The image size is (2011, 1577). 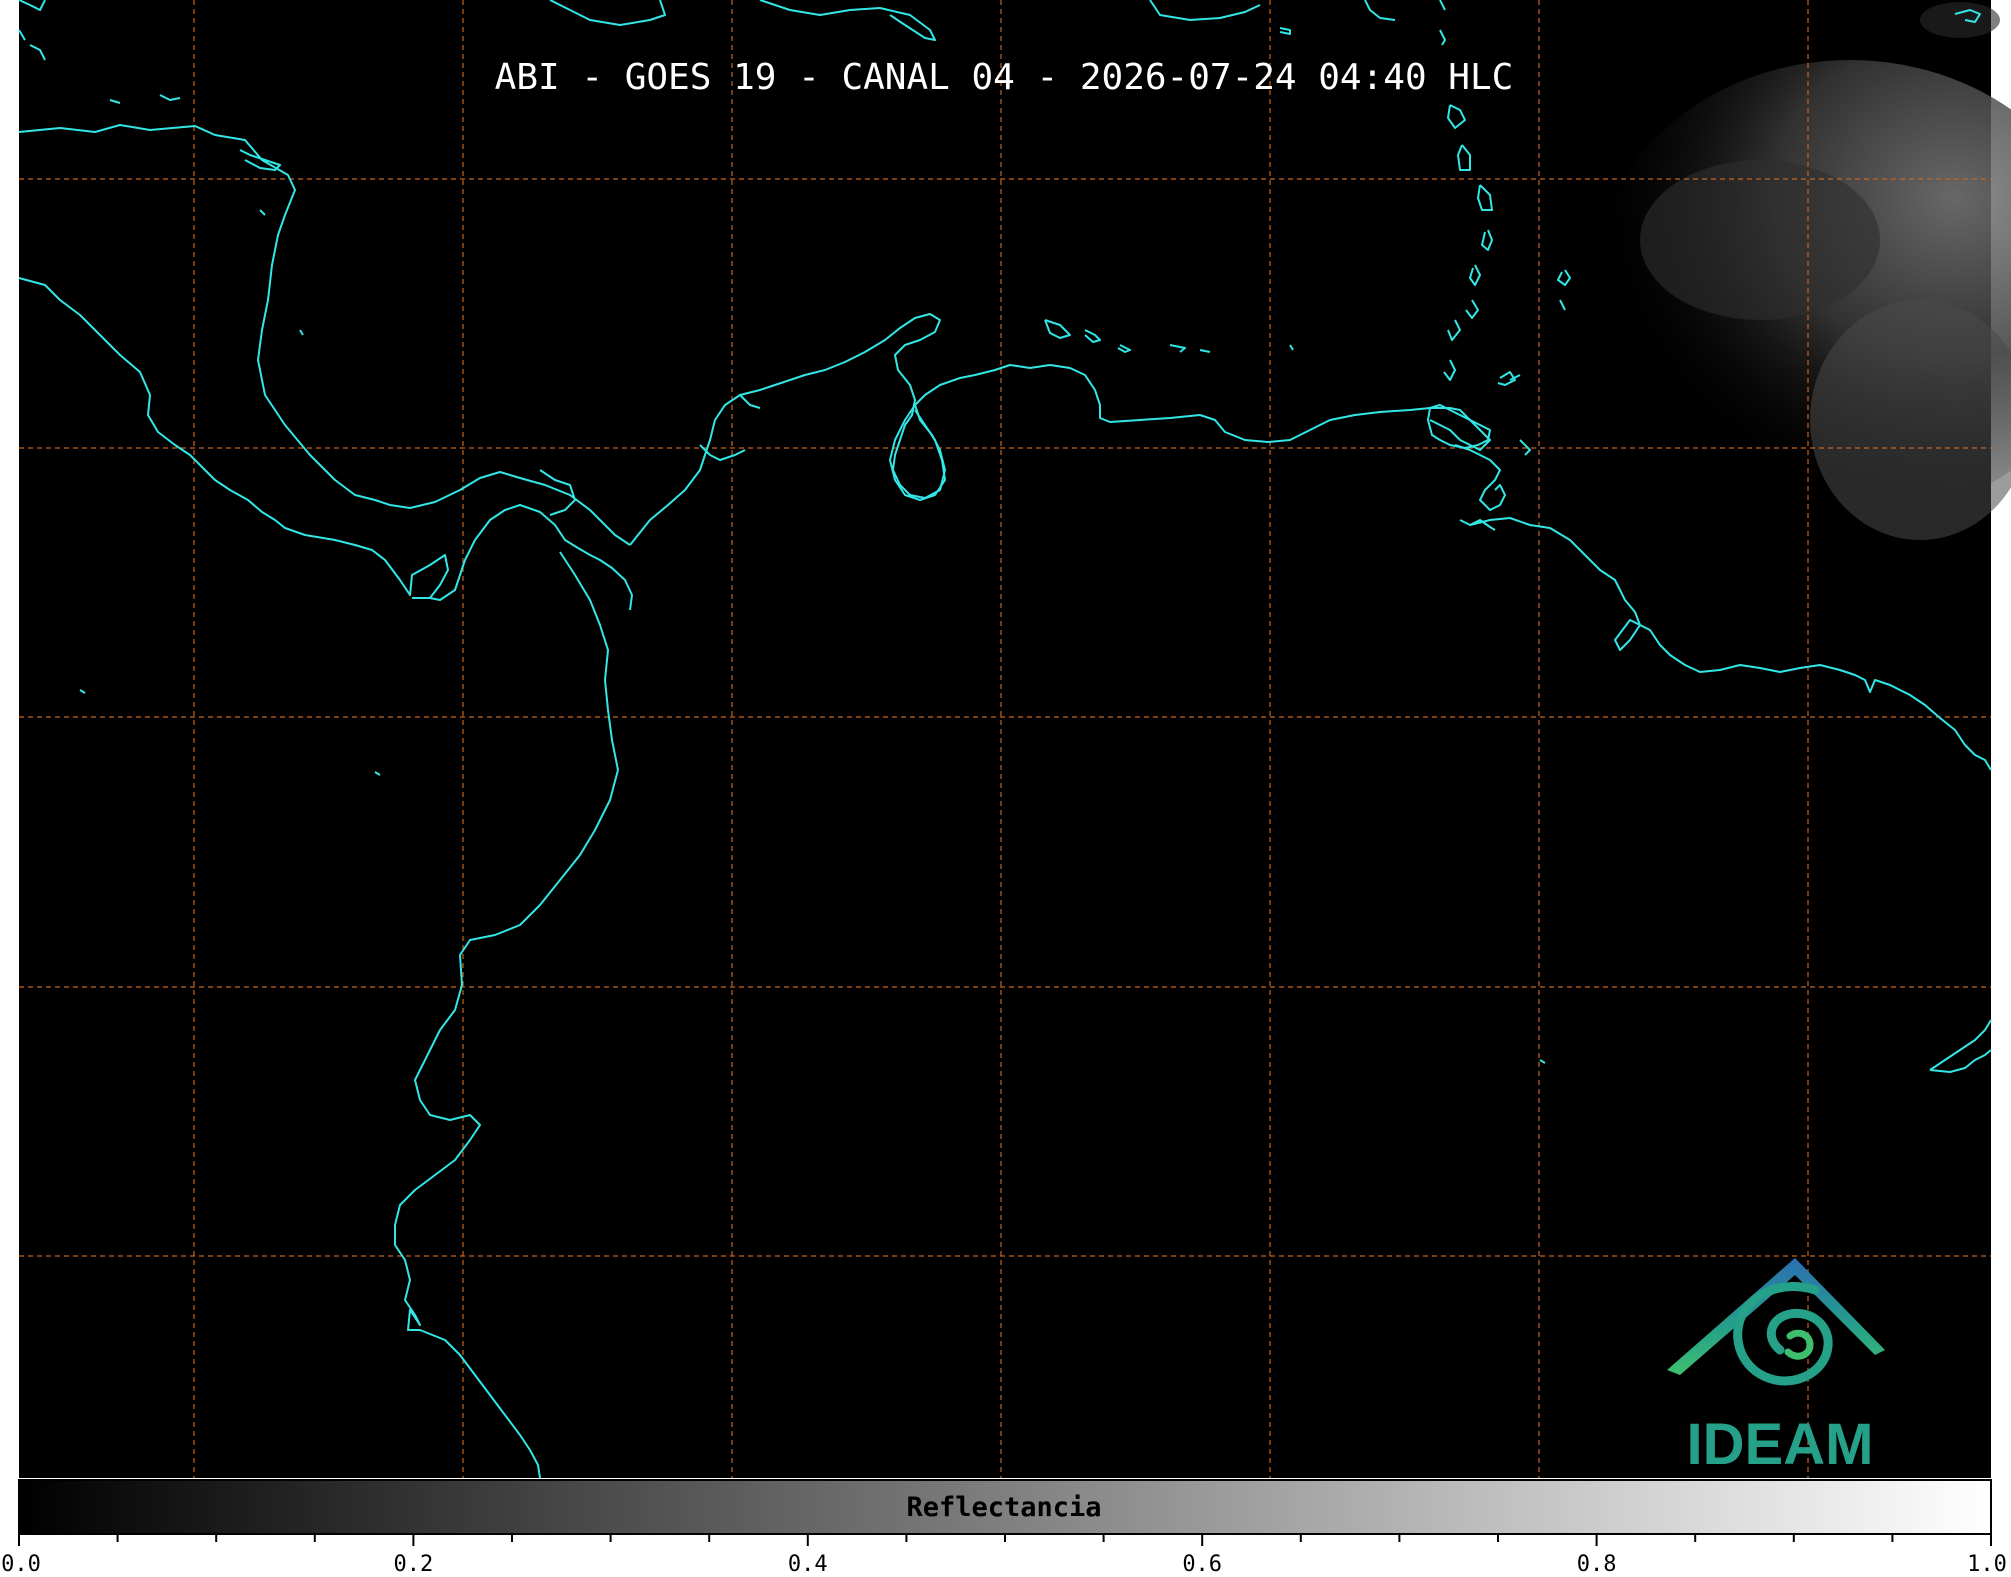 What do you see at coordinates (1005, 1540) in the screenshot?
I see `colorbar-ticks` at bounding box center [1005, 1540].